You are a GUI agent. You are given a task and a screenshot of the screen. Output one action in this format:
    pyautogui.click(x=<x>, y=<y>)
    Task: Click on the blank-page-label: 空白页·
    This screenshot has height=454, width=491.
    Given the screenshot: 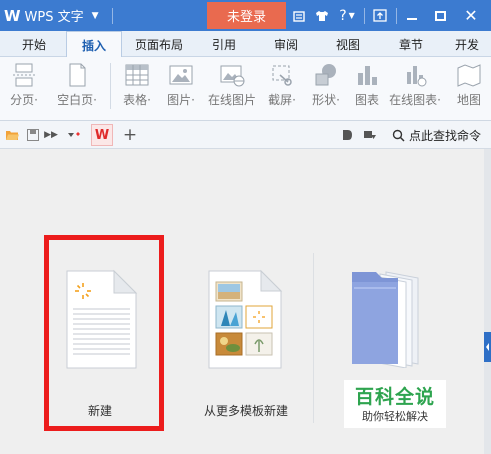 What is the action you would take?
    pyautogui.click(x=77, y=100)
    